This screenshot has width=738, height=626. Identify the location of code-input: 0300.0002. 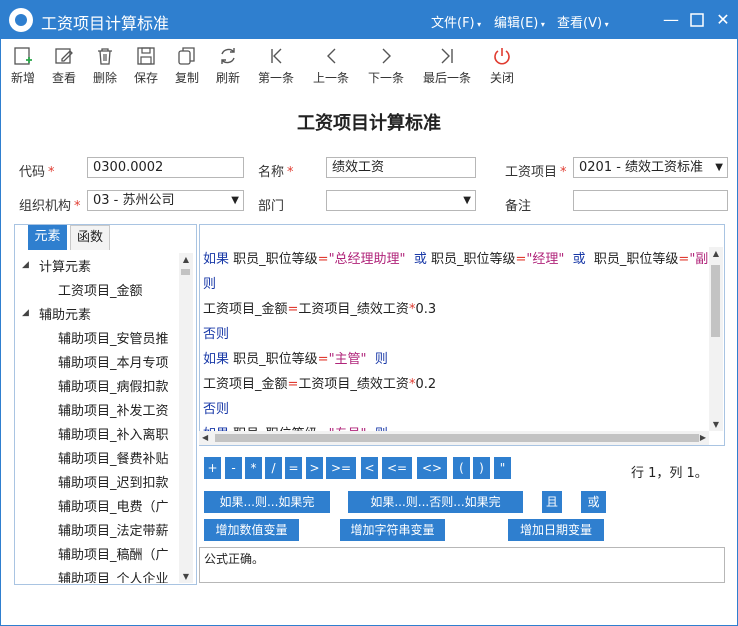
(165, 167).